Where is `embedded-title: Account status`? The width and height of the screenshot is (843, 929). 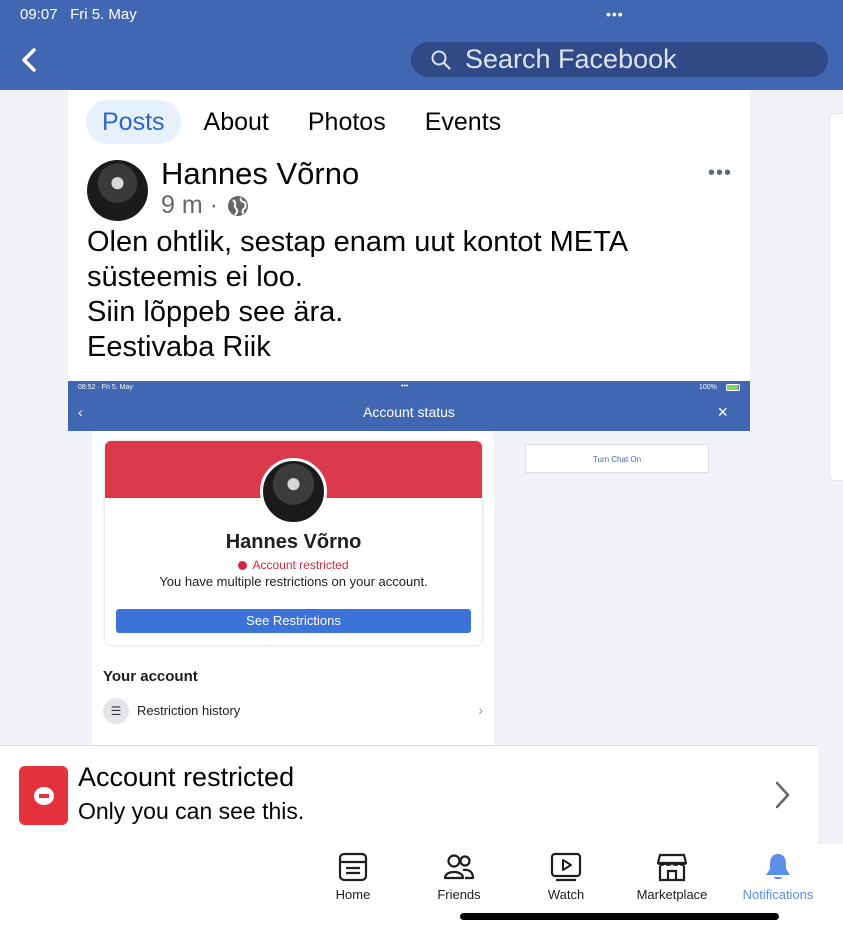 embedded-title: Account status is located at coordinates (409, 412).